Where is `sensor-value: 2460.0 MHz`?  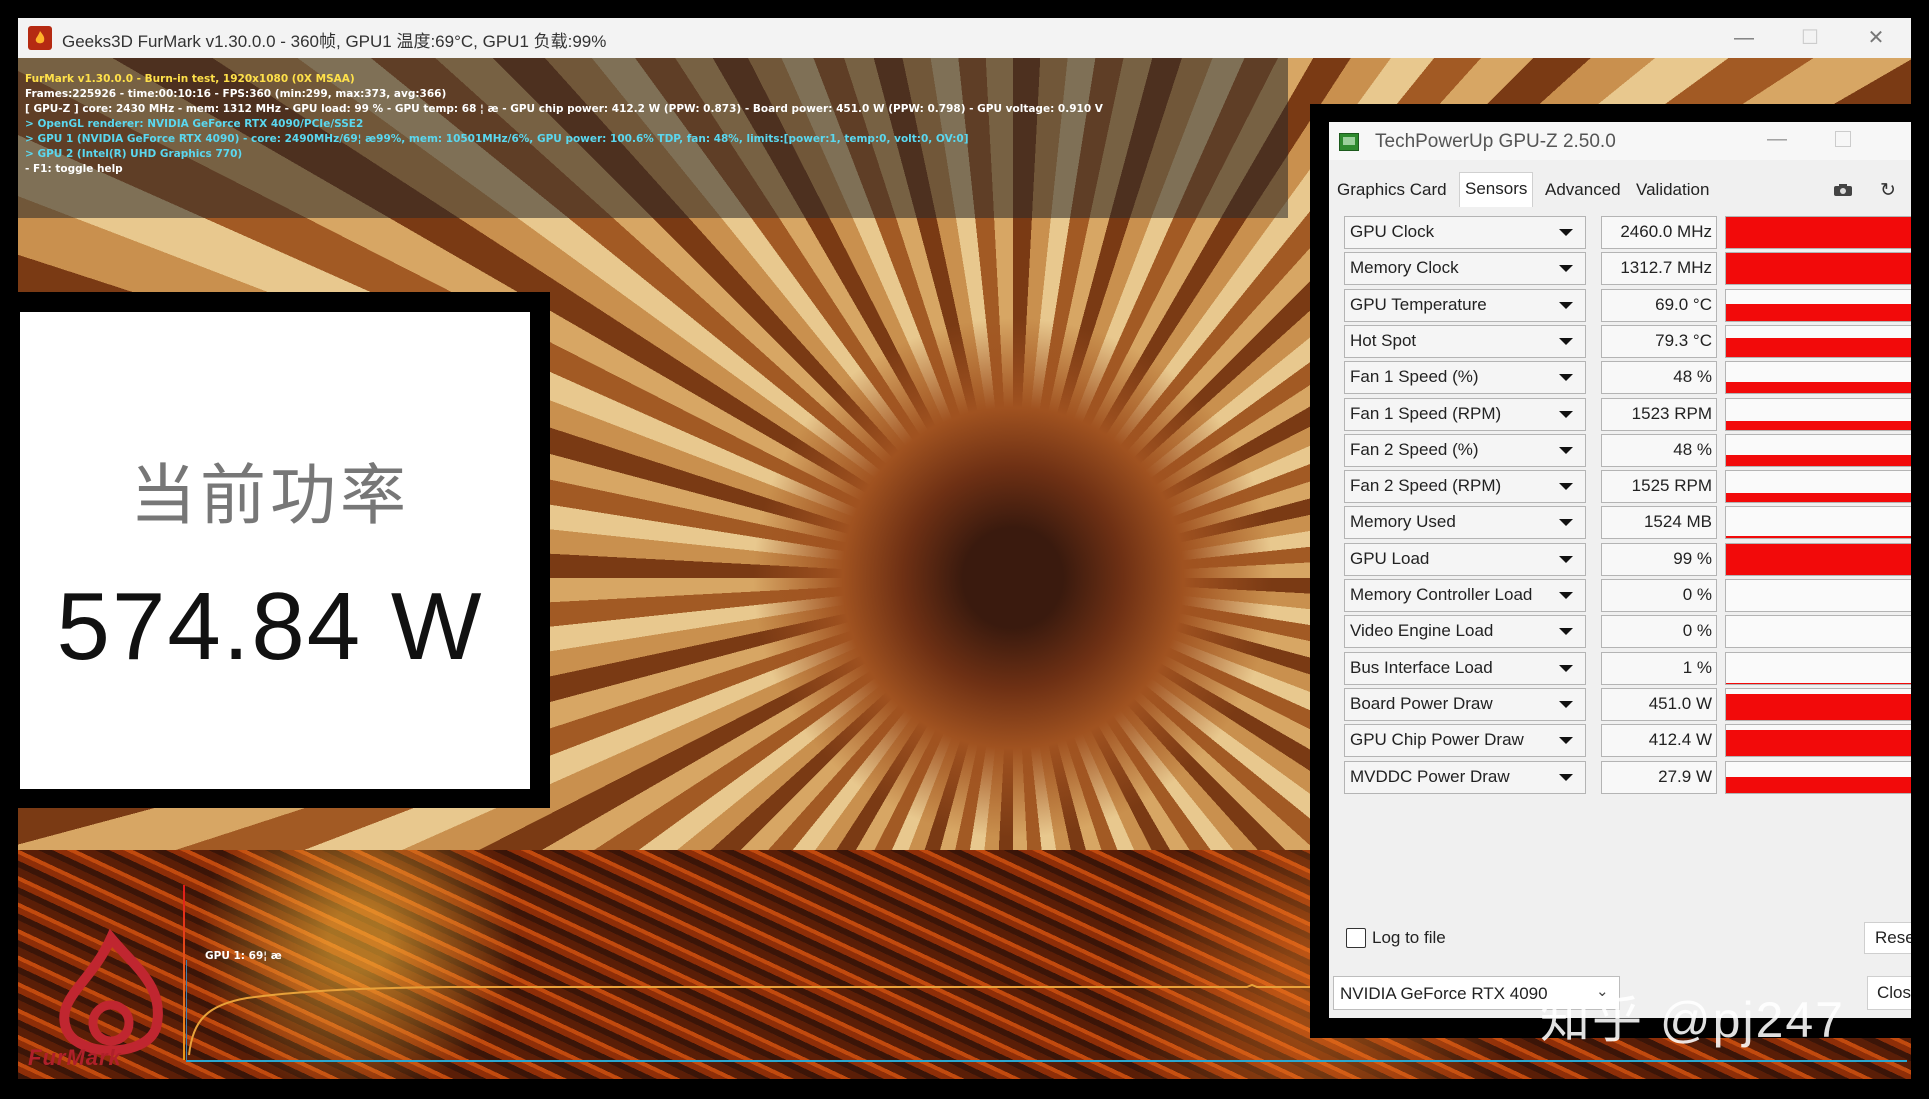
sensor-value: 2460.0 MHz is located at coordinates (1666, 231).